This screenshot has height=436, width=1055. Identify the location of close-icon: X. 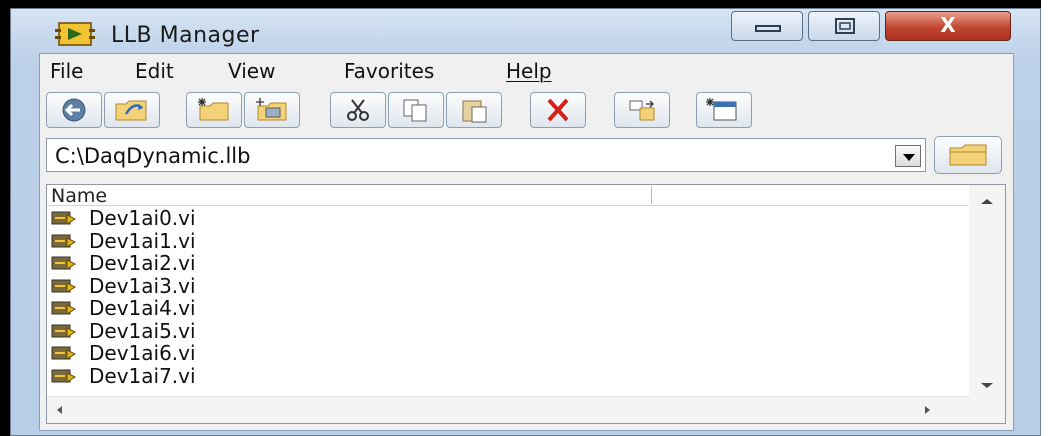
(948, 25).